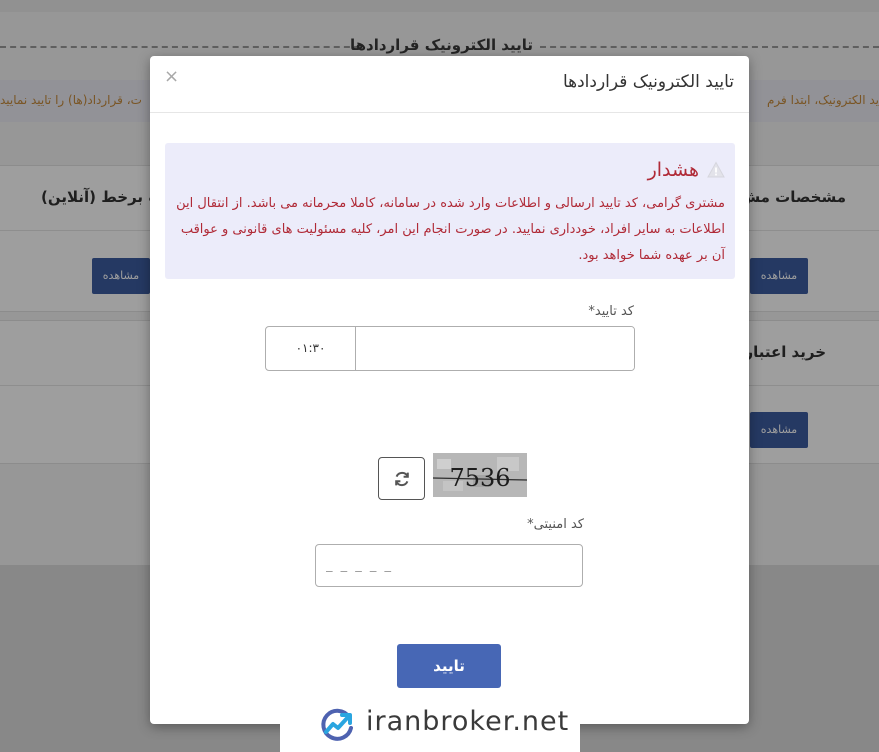 The height and width of the screenshot is (752, 879). Describe the element at coordinates (495, 348) in the screenshot. I see `otp-input` at that location.